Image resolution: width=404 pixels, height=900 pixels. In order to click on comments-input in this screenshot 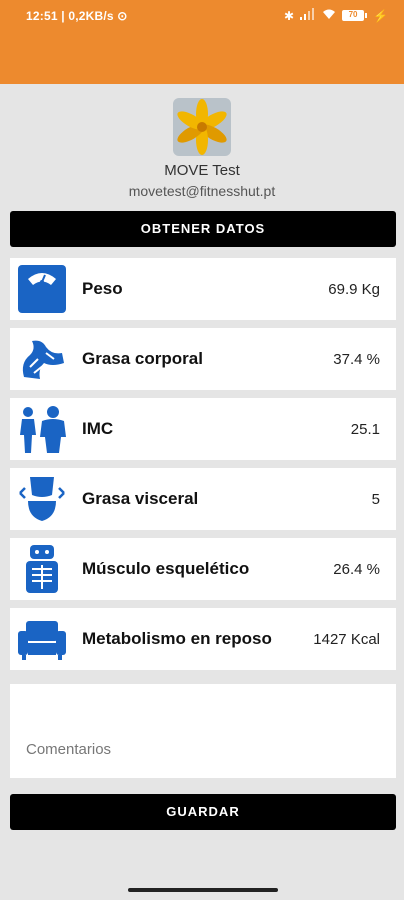, I will do `click(203, 731)`.